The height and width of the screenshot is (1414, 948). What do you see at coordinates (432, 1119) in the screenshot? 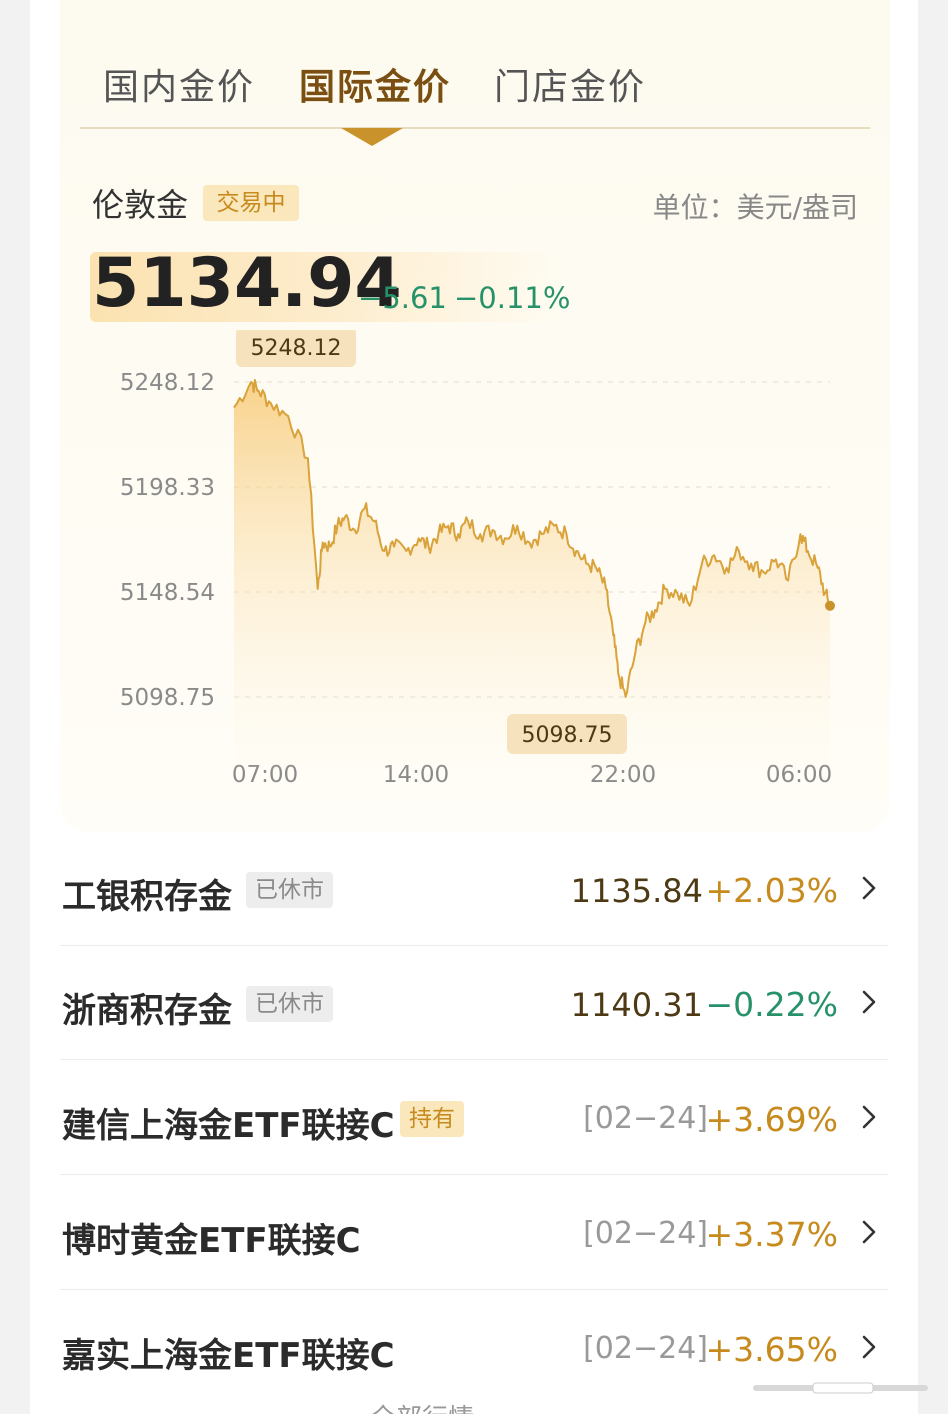
I see `holding-badge: 持有` at bounding box center [432, 1119].